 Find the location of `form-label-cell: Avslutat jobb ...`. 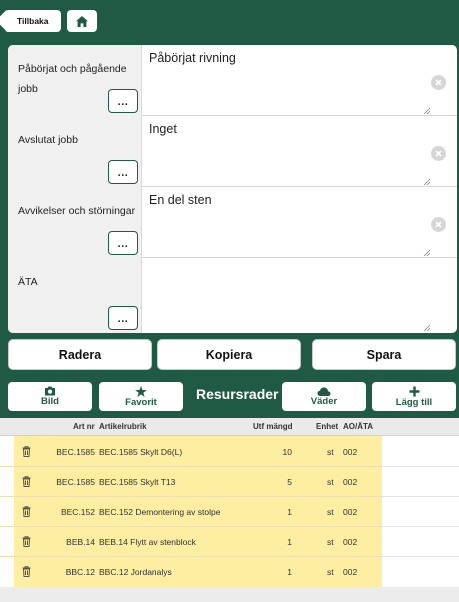

form-label-cell: Avslutat jobb ... is located at coordinates (75, 151).